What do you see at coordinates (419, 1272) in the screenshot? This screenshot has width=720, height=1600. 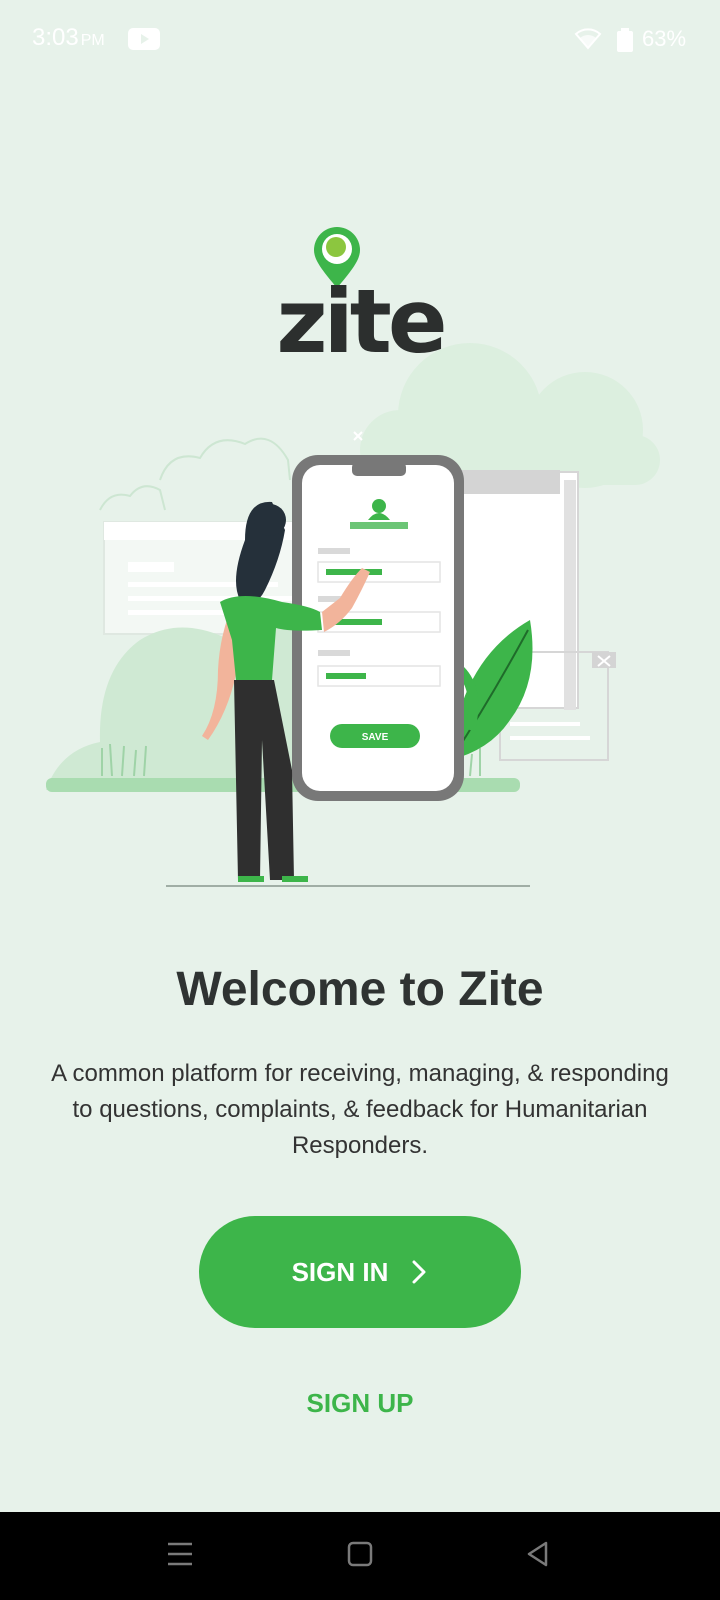 I see `chevron-right-icon` at bounding box center [419, 1272].